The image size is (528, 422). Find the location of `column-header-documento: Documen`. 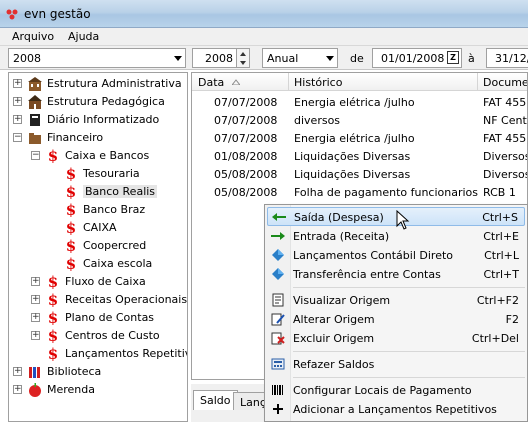

column-header-documento: Documen is located at coordinates (505, 82).